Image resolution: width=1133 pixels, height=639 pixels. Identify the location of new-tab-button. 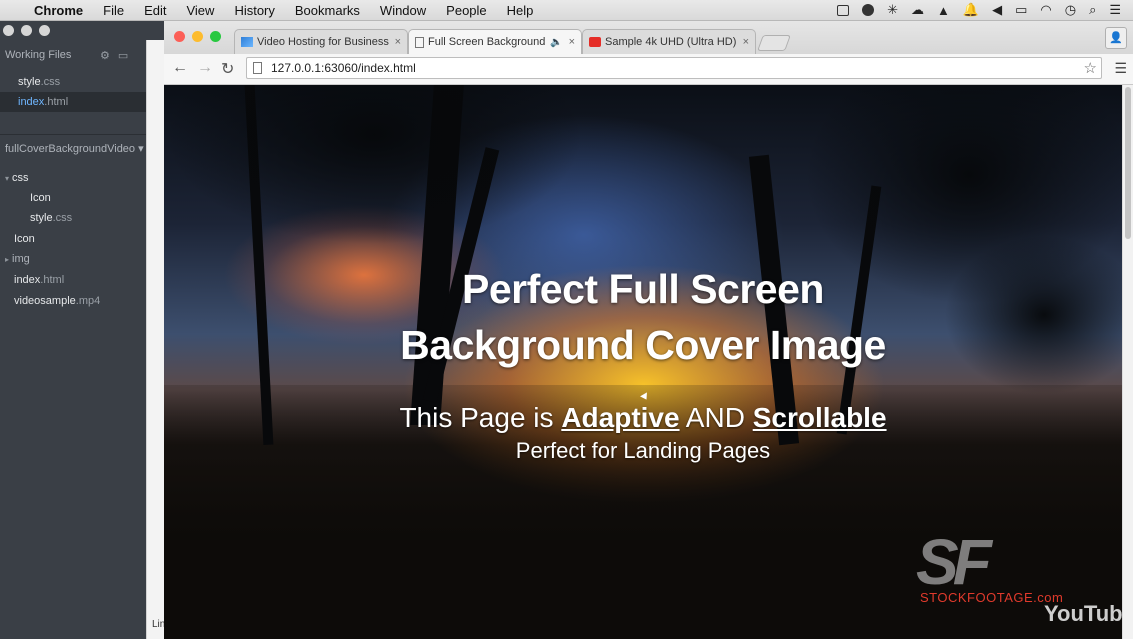
(774, 43).